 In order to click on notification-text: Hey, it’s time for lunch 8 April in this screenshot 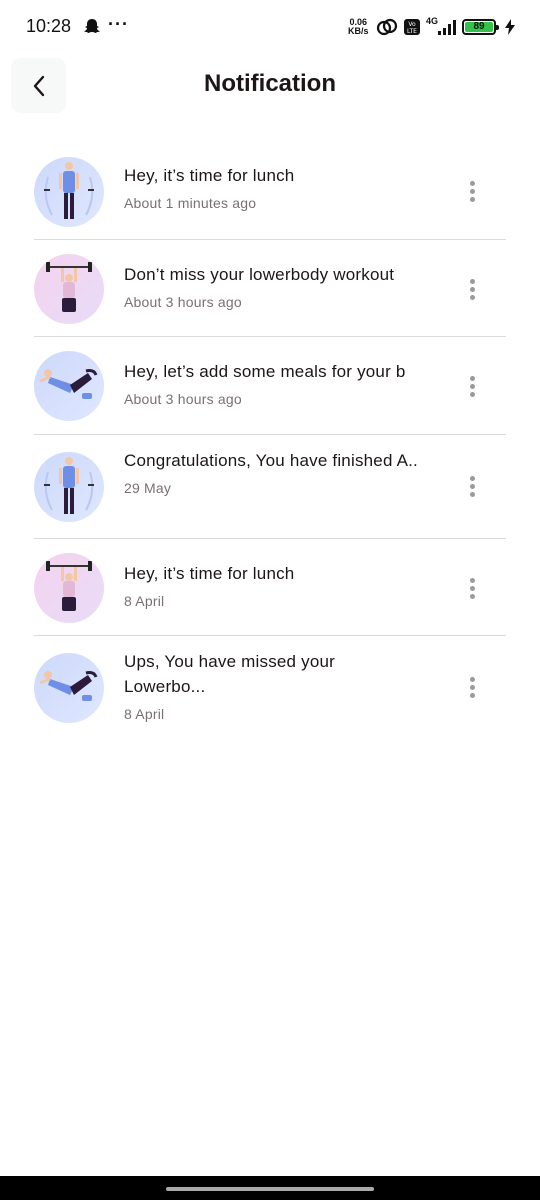, I will do `click(289, 585)`.